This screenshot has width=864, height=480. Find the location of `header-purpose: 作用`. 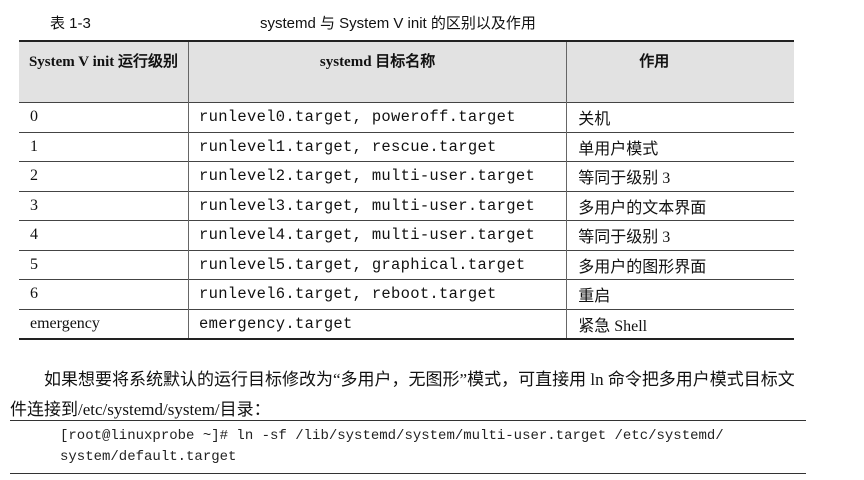

header-purpose: 作用 is located at coordinates (680, 72).